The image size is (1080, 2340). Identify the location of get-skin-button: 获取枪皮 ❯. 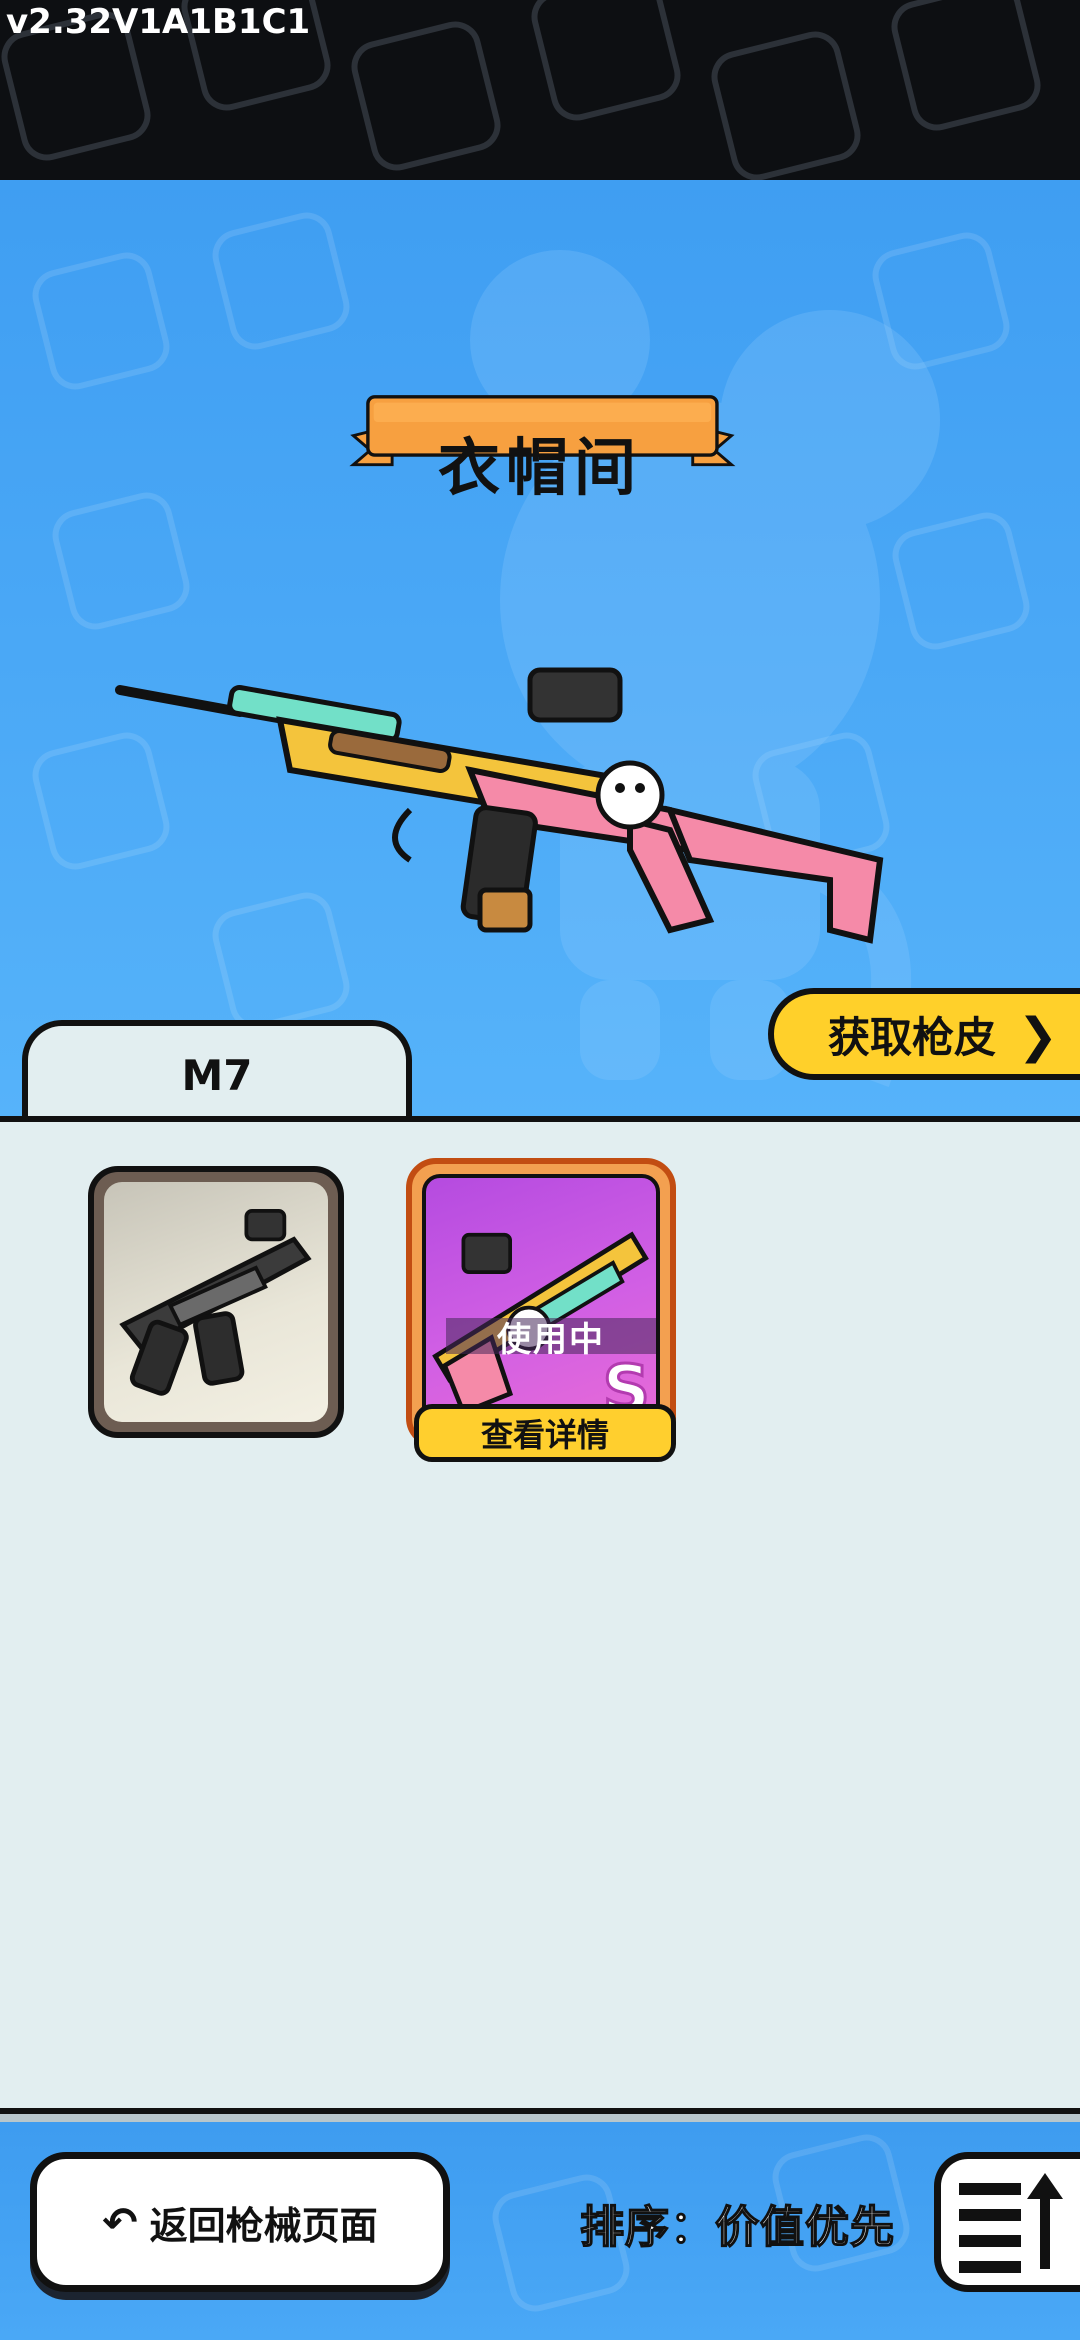
(924, 1034).